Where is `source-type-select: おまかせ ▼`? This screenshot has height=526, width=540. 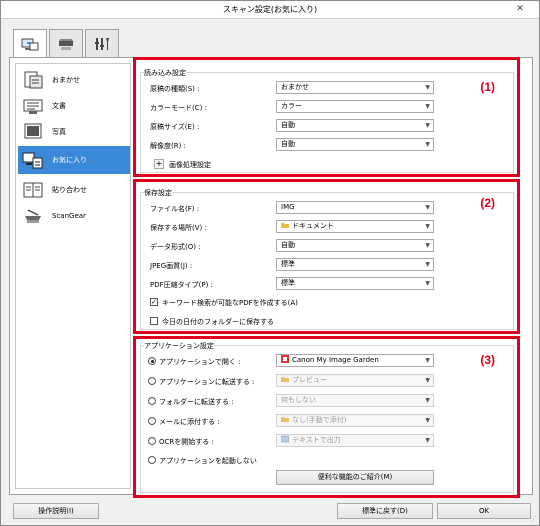 source-type-select: おまかせ ▼ is located at coordinates (355, 87).